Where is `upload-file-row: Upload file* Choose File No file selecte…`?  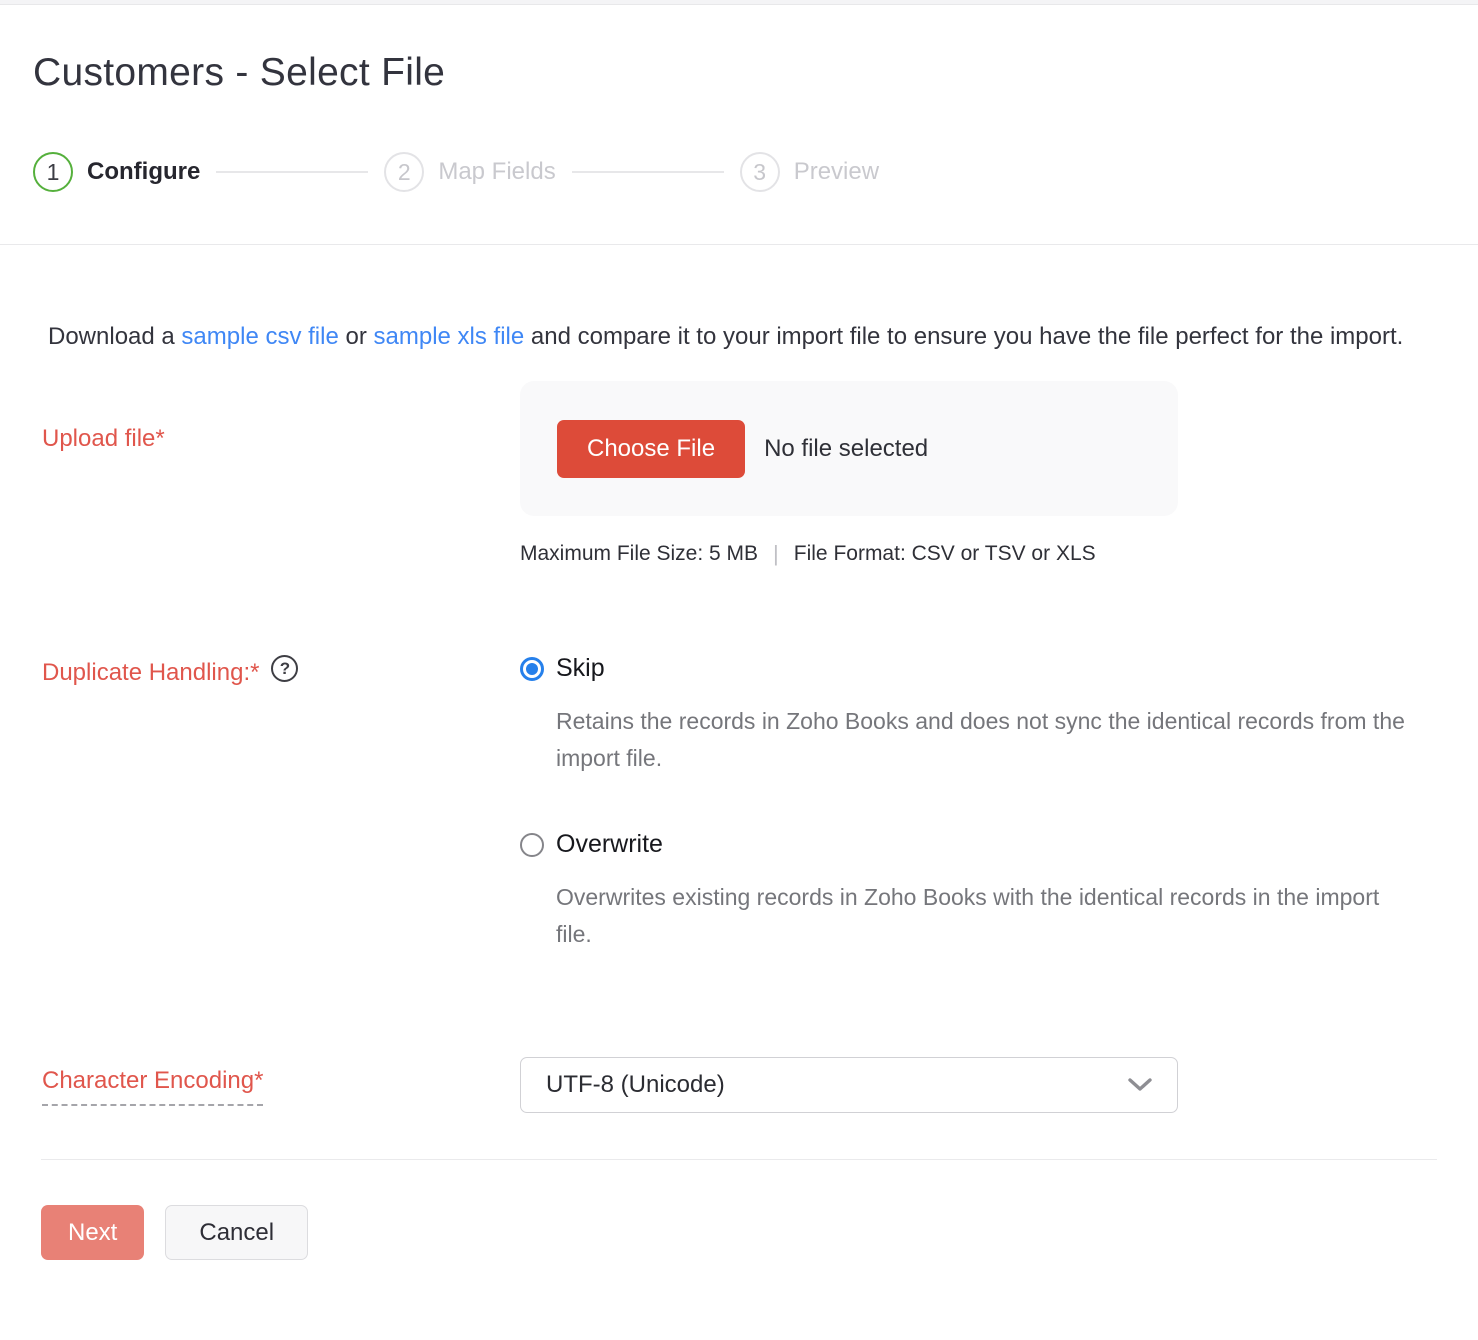
upload-file-row: Upload file* Choose File No file selecte… is located at coordinates (739, 474).